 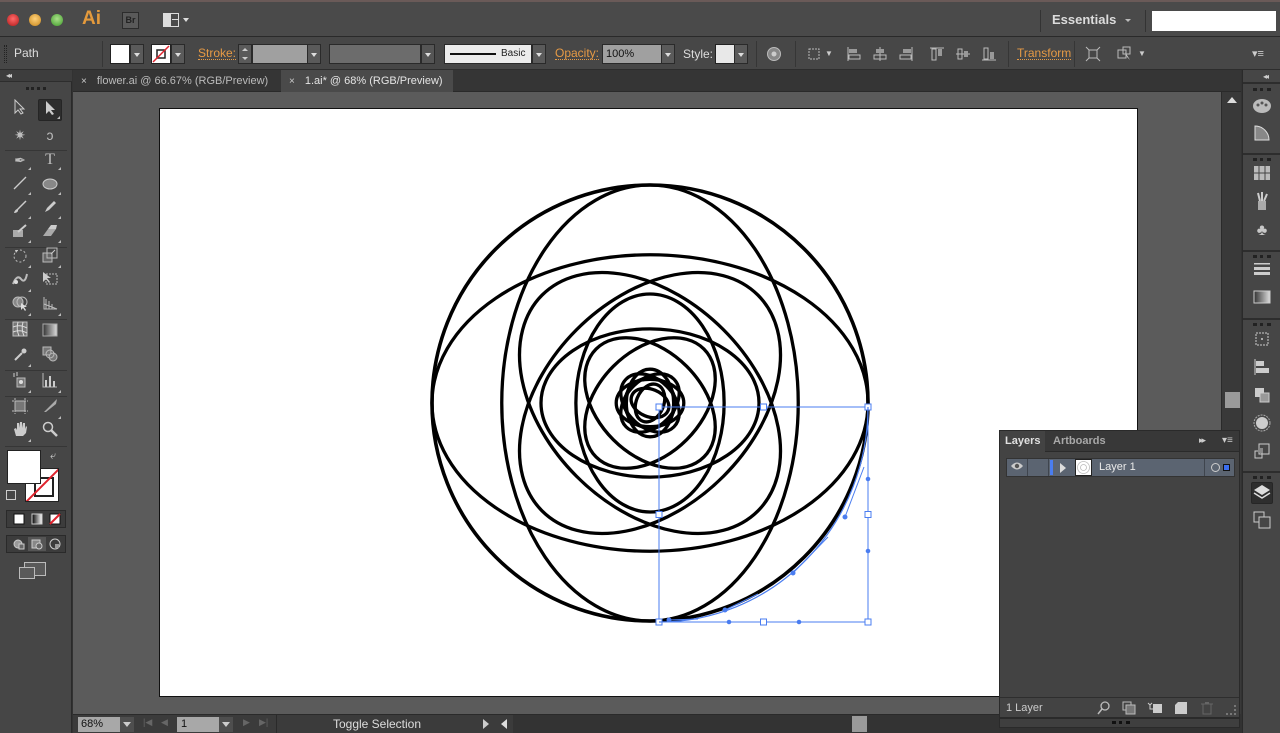 I want to click on draw-behind-icon, so click(x=37, y=544).